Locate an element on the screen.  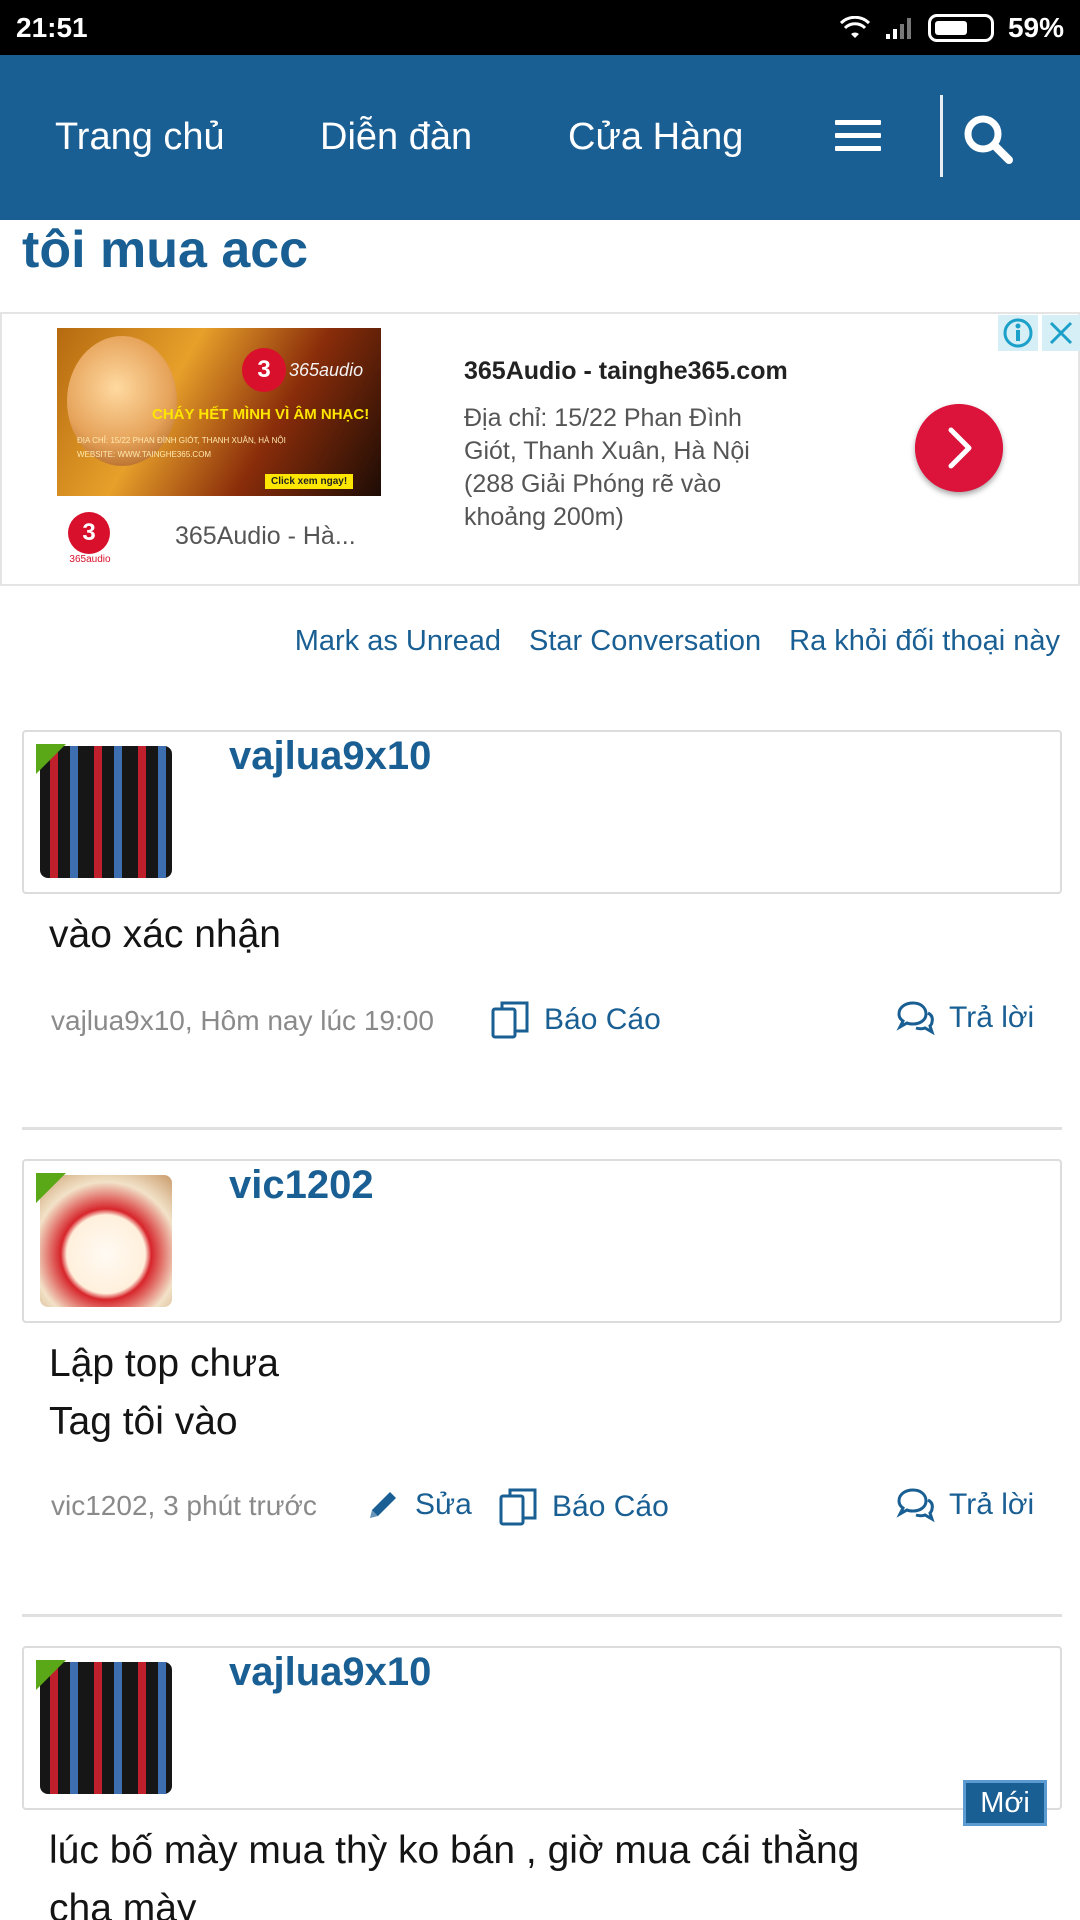
ad-image-cta: Click xem ngay! is located at coordinates (309, 481).